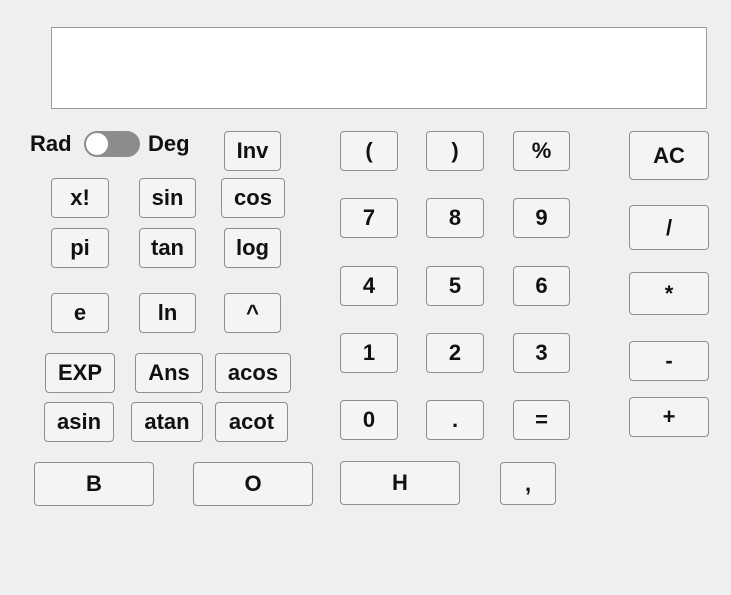 This screenshot has height=595, width=731. Describe the element at coordinates (528, 483) in the screenshot. I see `comma-button: ,` at that location.